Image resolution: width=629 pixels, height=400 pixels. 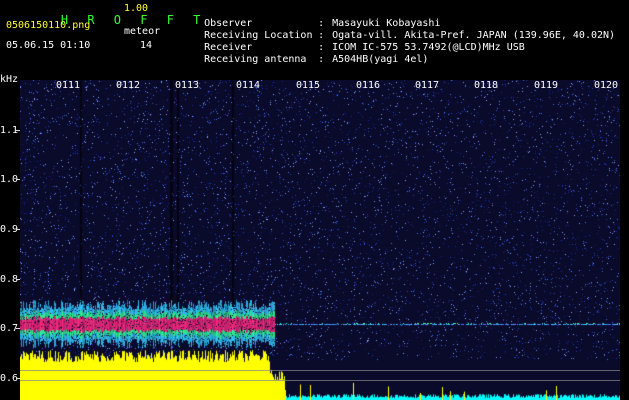 I want to click on x-tick-label: 0118, so click(x=486, y=85).